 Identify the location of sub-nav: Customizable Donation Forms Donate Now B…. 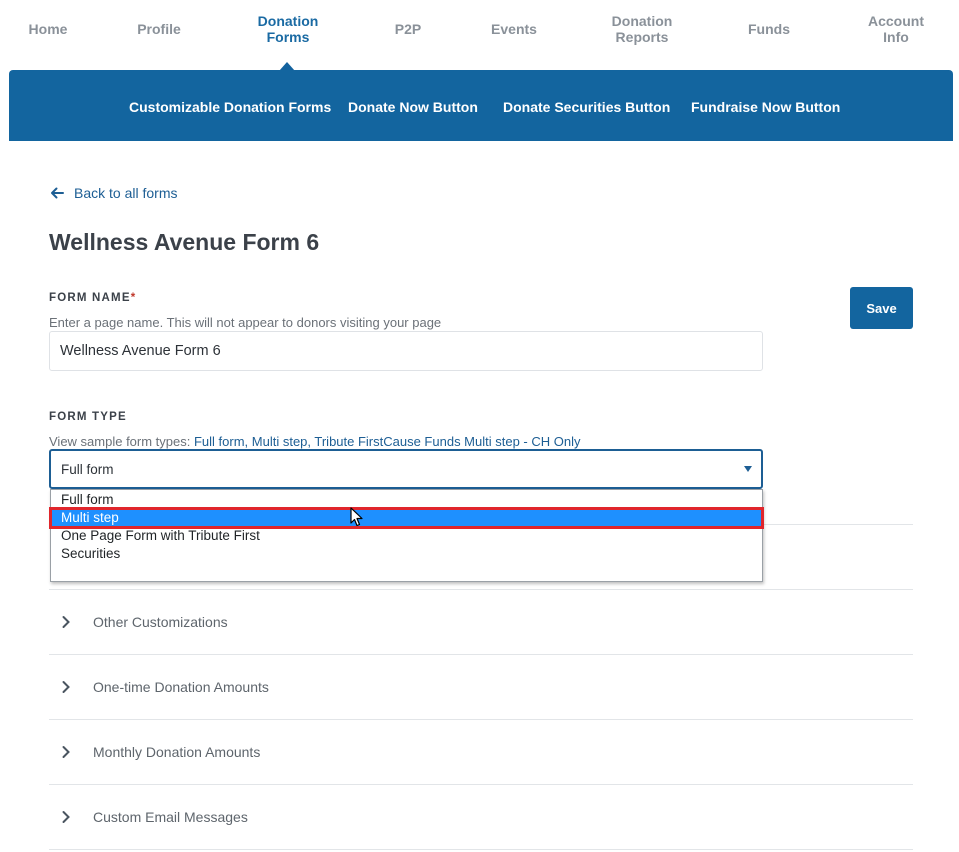
(481, 105).